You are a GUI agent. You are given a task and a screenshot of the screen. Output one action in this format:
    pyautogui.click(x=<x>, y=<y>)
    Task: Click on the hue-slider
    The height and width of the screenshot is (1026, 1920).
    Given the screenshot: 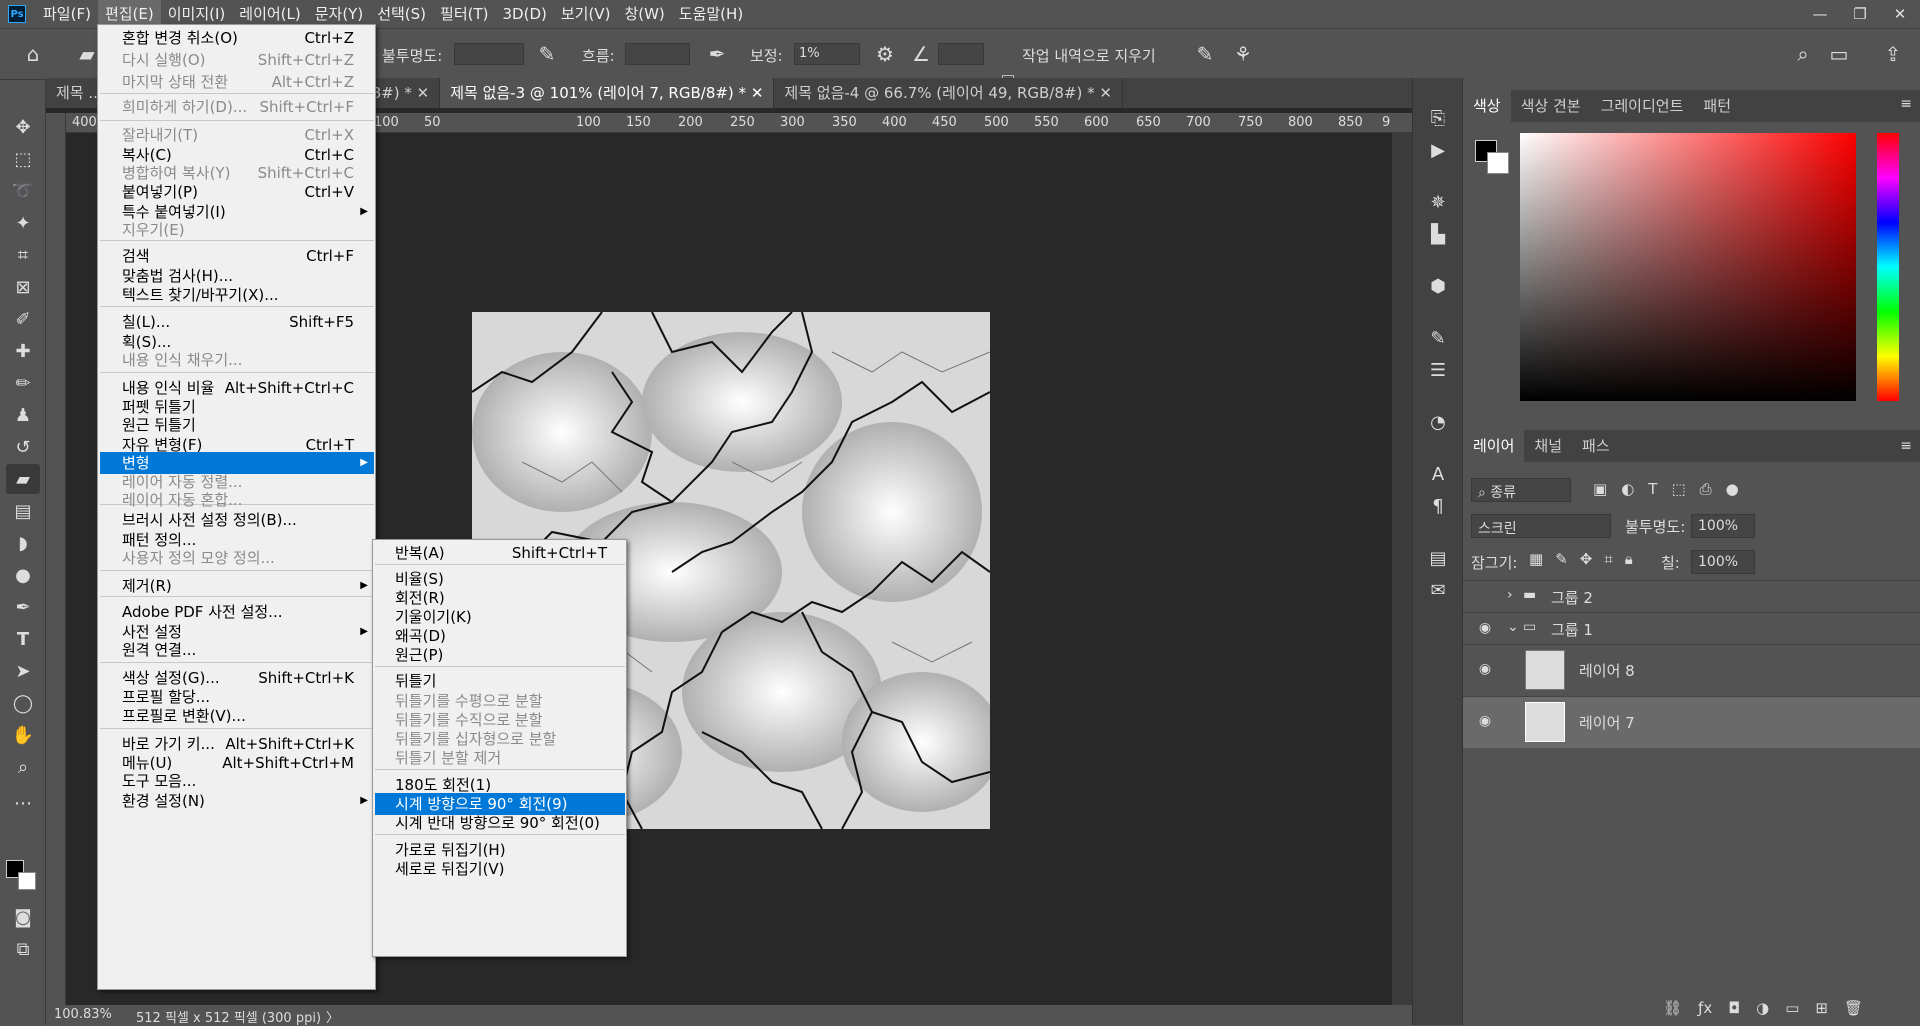 What is the action you would take?
    pyautogui.click(x=1888, y=267)
    